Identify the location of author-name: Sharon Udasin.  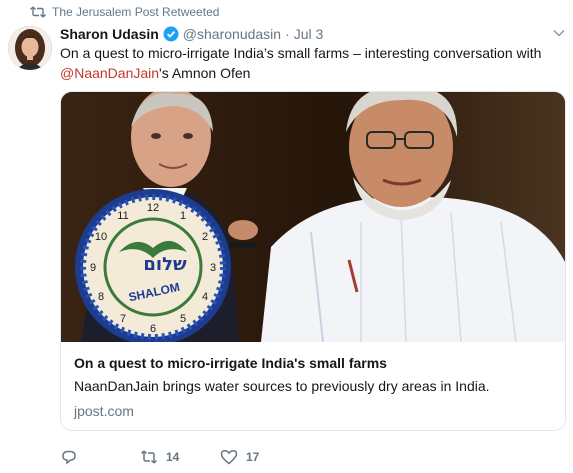
(109, 34).